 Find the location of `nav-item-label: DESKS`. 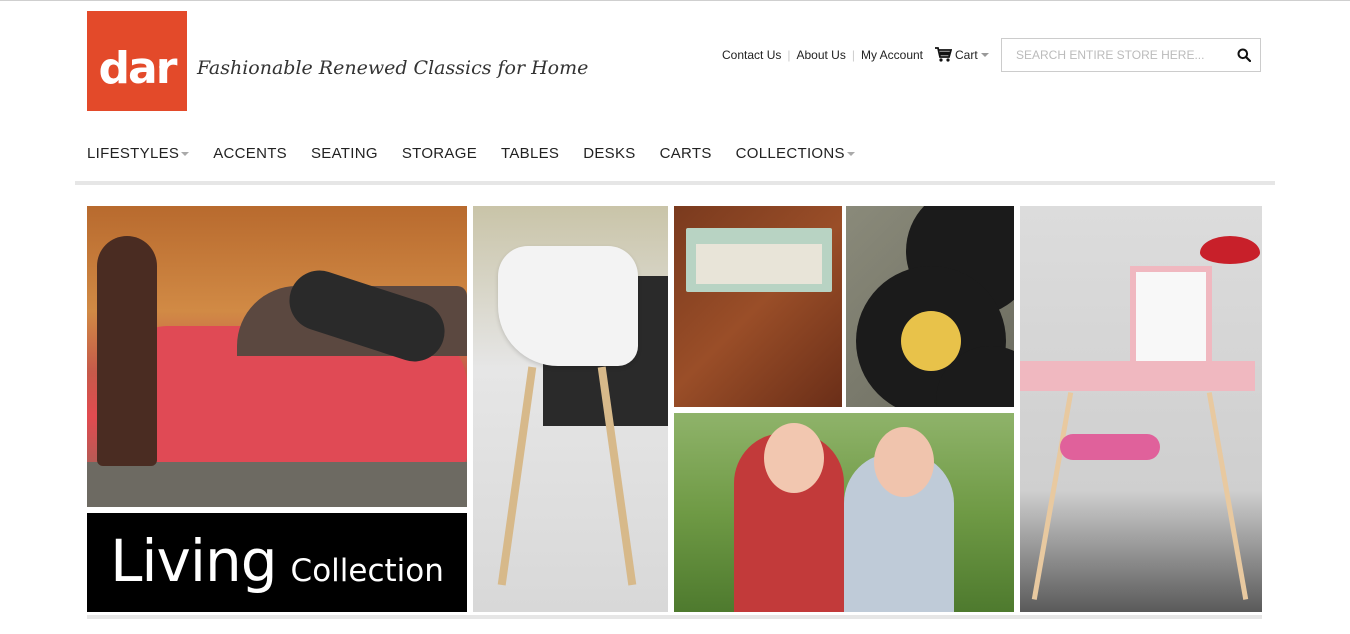

nav-item-label: DESKS is located at coordinates (609, 153).